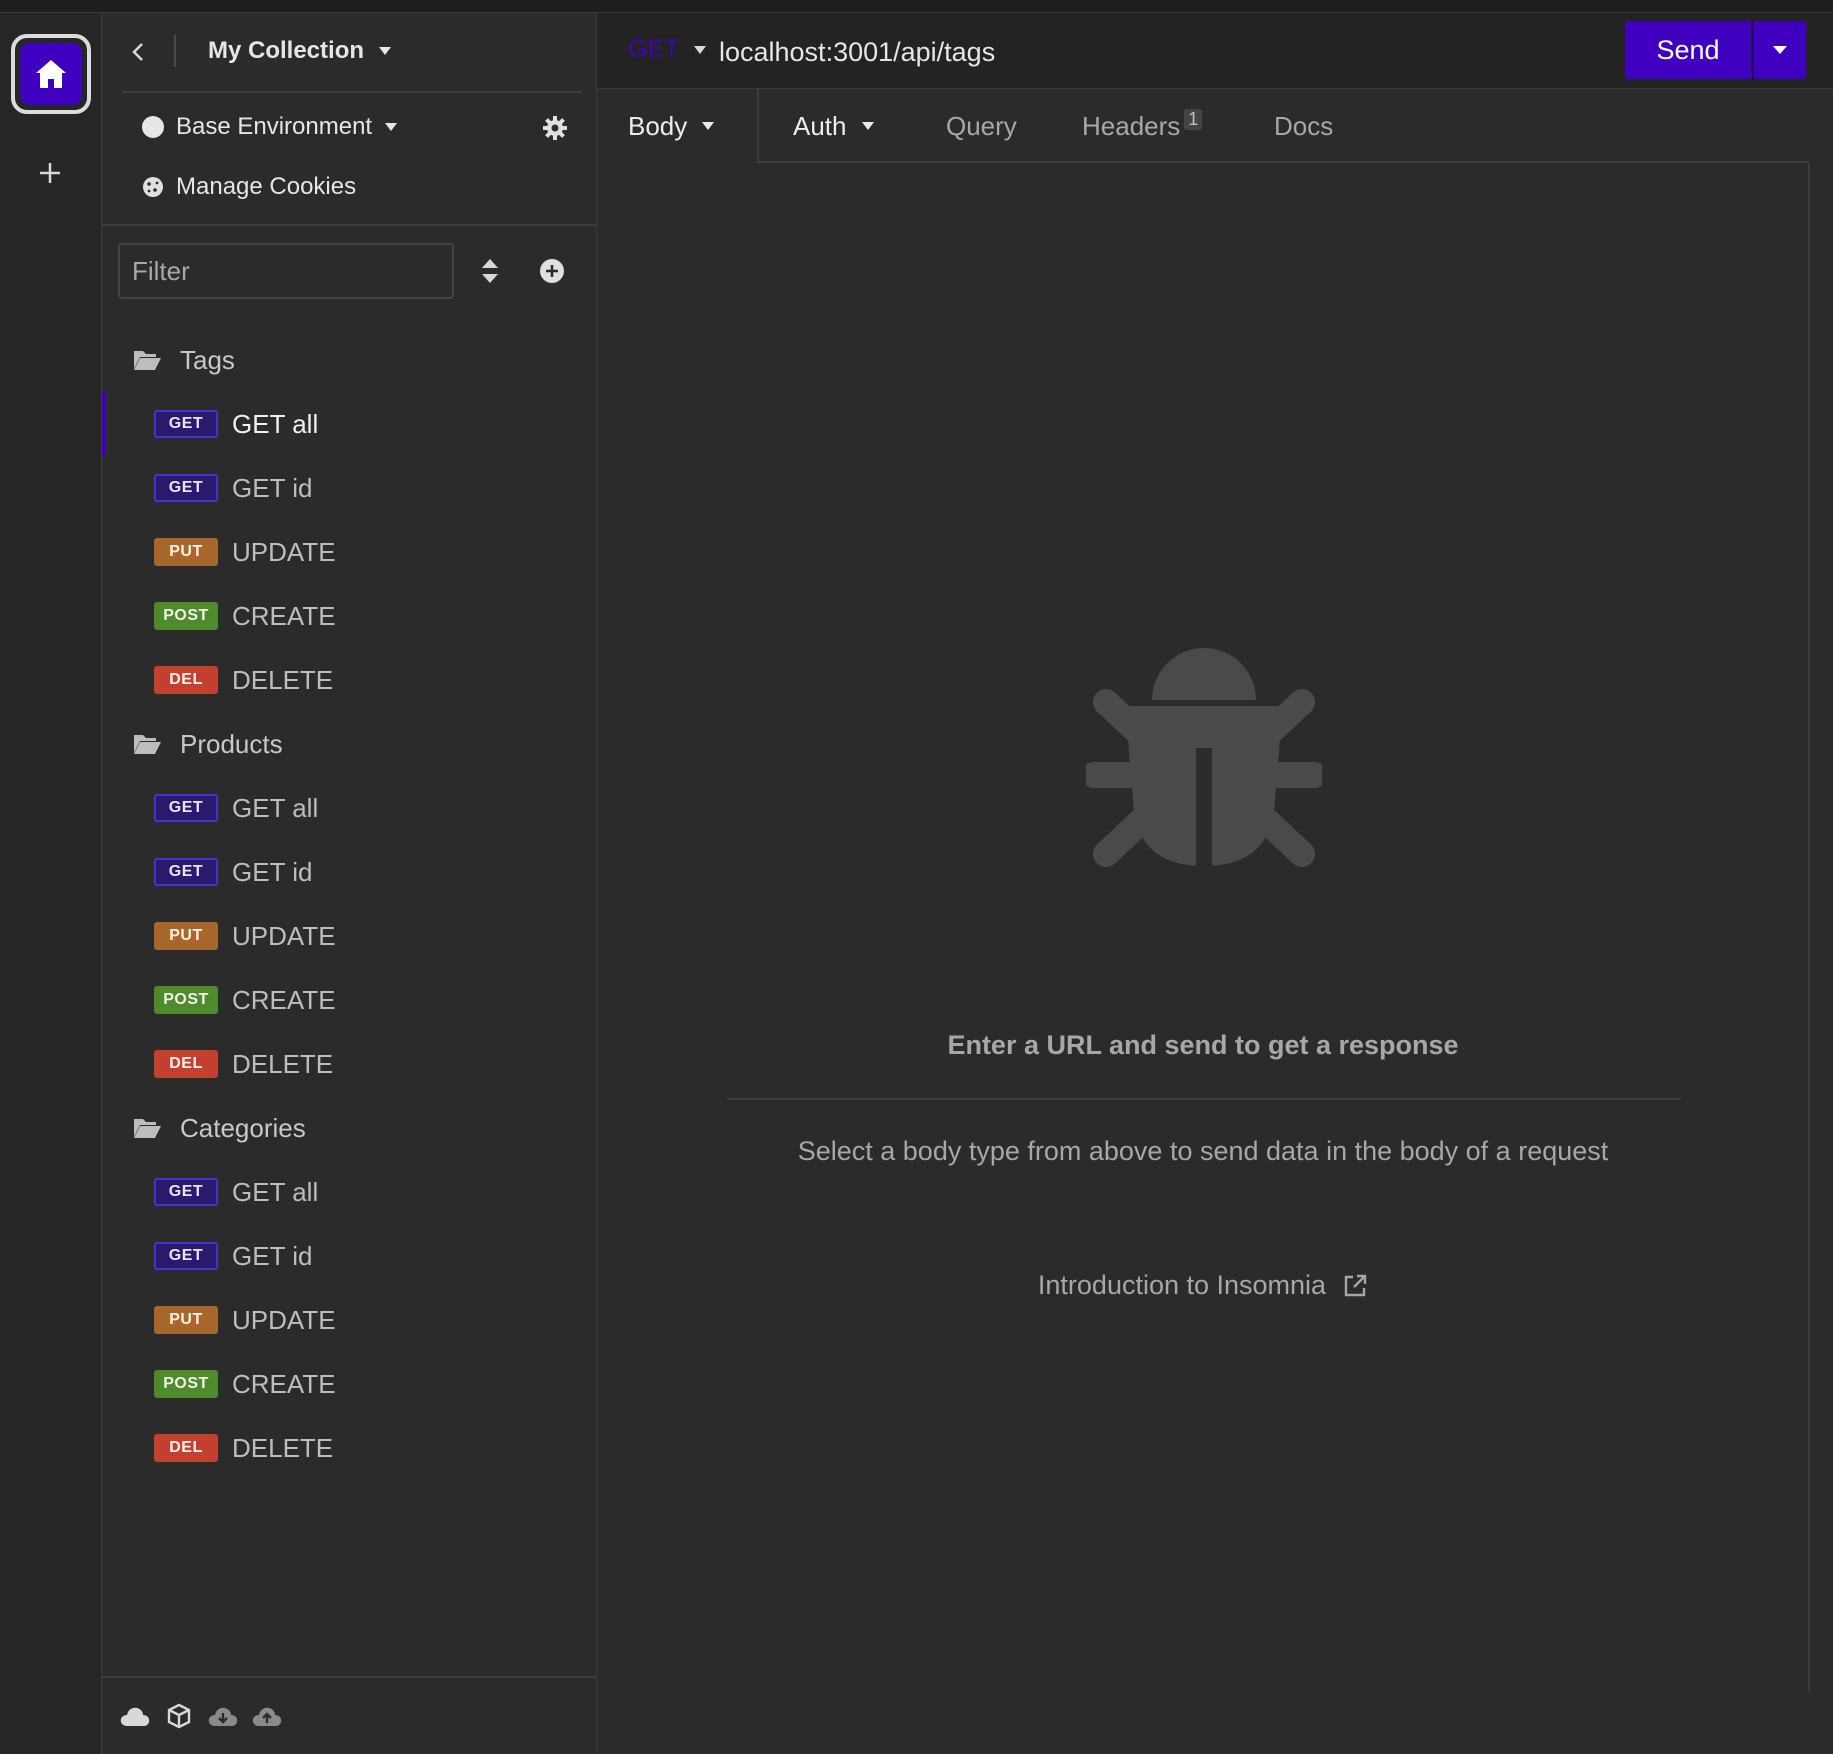 This screenshot has height=1754, width=1833. I want to click on gear-icon, so click(555, 128).